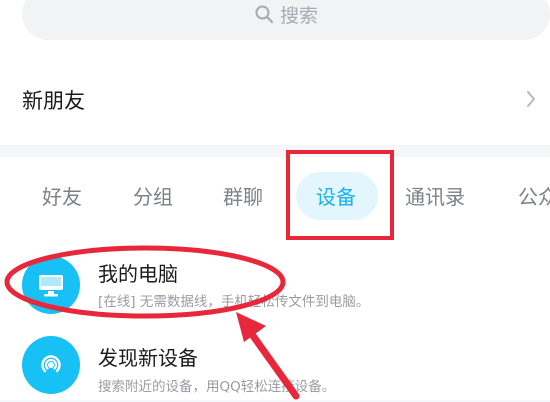  Describe the element at coordinates (534, 197) in the screenshot. I see `tab-official-accounts: 公众` at that location.